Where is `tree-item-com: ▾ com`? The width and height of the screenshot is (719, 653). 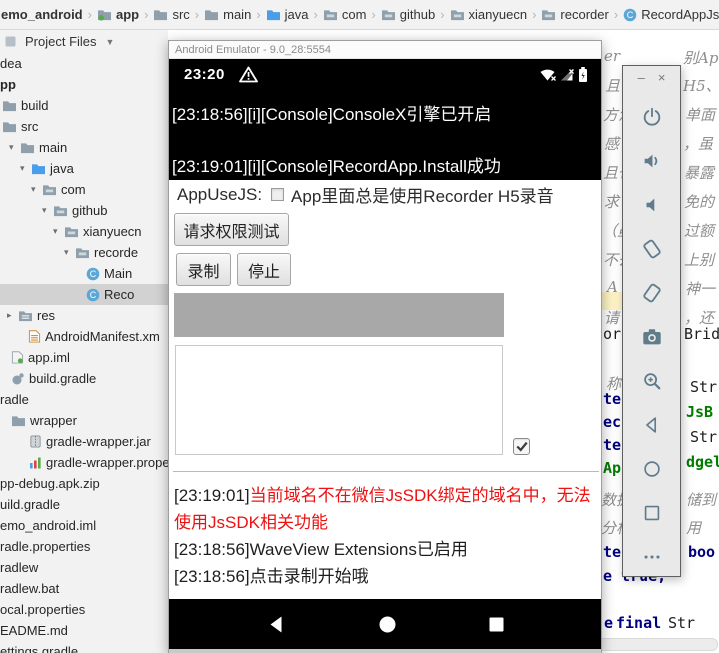
tree-item-com: ▾ com is located at coordinates (84, 189).